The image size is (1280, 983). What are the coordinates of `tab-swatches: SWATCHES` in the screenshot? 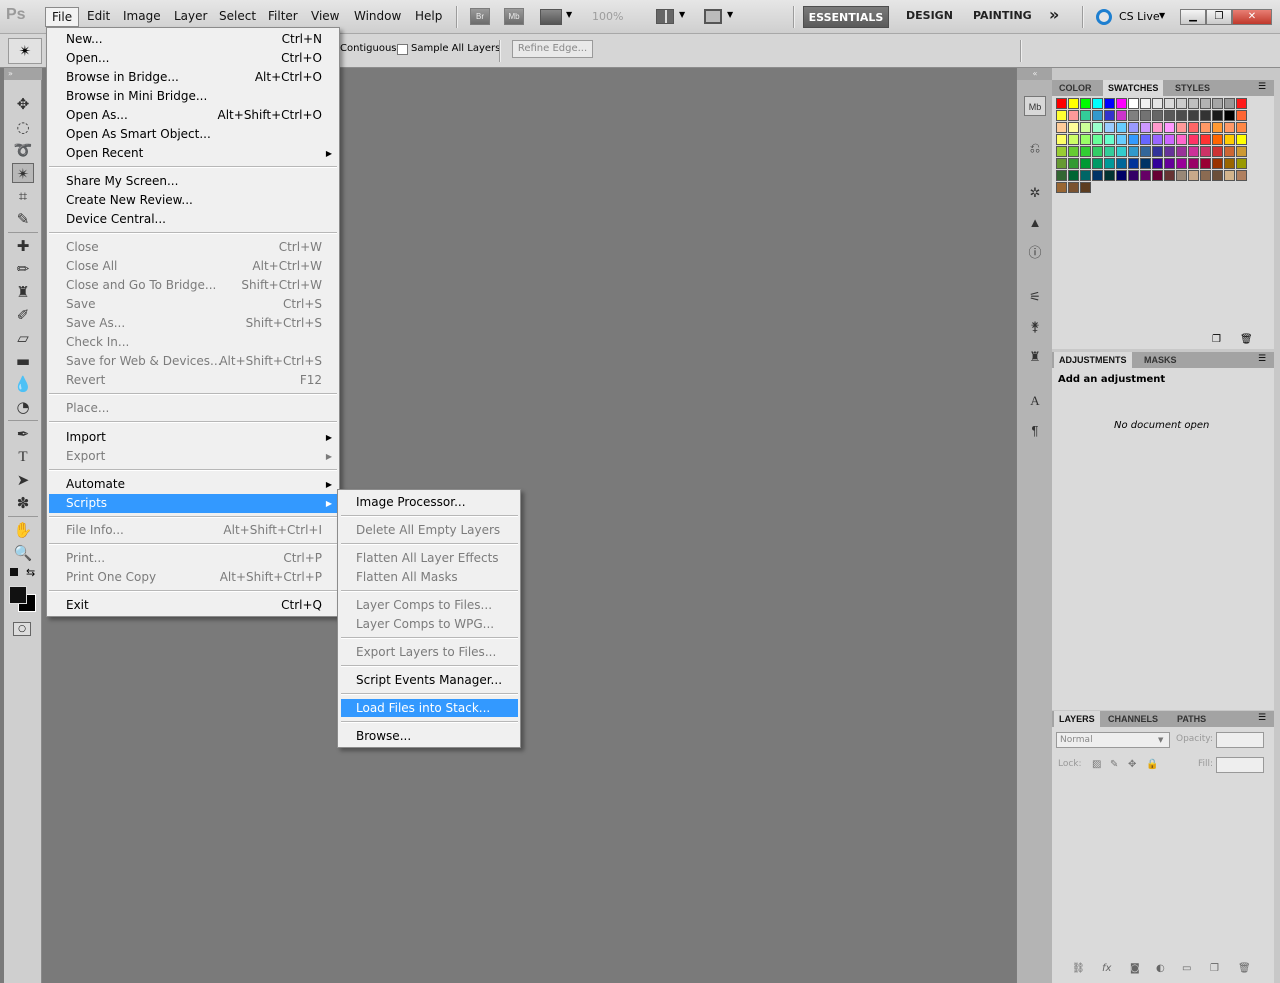 It's located at (1133, 88).